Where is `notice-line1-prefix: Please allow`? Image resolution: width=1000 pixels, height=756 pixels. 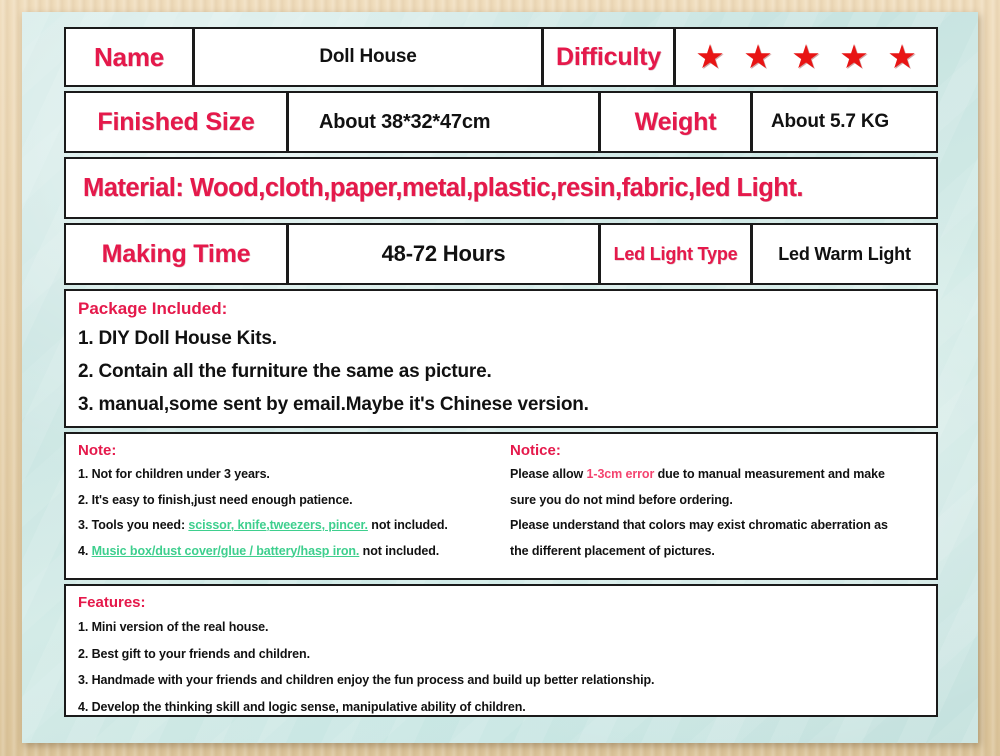
notice-line1-prefix: Please allow is located at coordinates (548, 474).